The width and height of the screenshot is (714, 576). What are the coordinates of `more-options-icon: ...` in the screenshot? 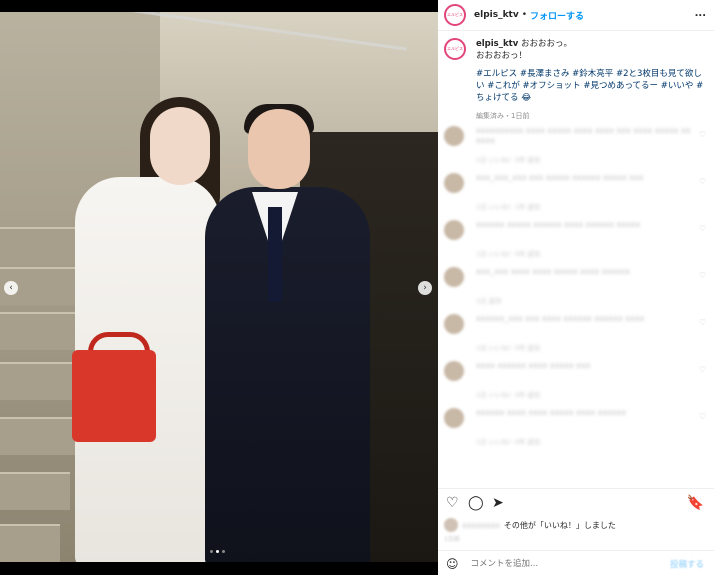 It's located at (700, 13).